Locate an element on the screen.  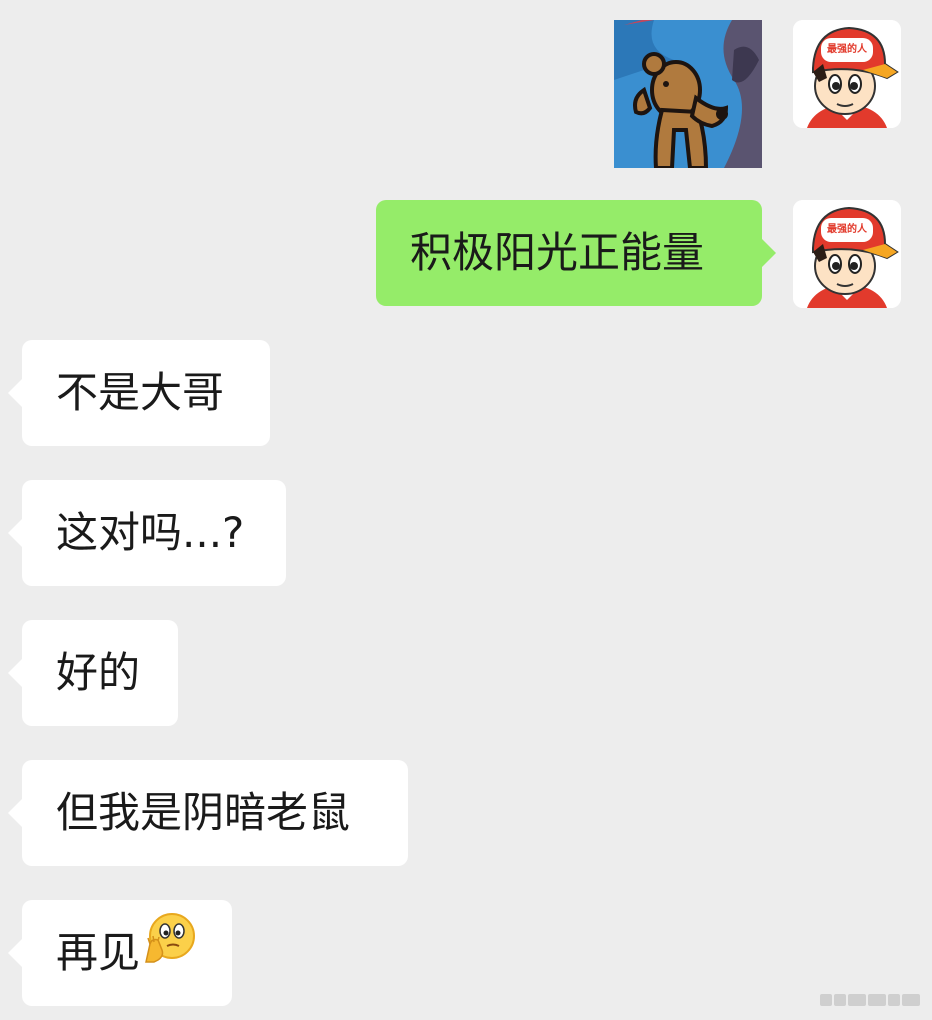
other-message-bubble: 好的 is located at coordinates (93, 673).